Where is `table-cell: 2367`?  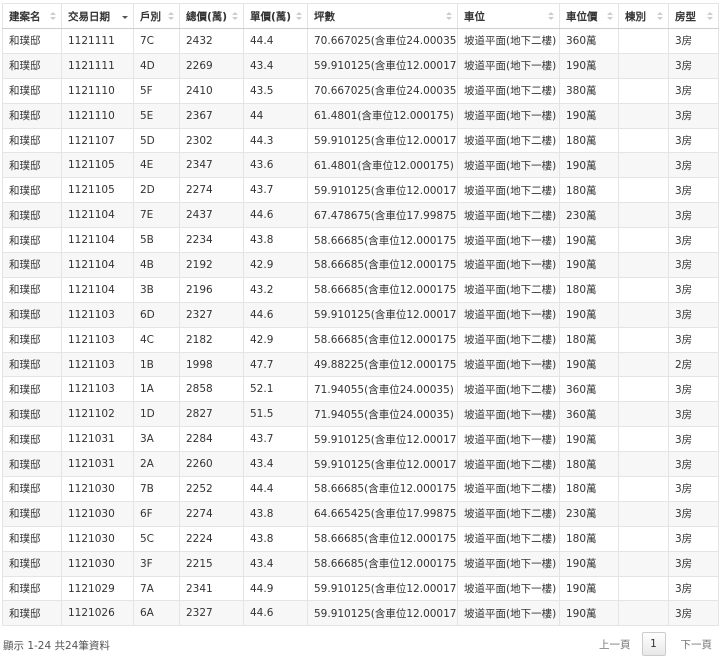
table-cell: 2367 is located at coordinates (211, 115).